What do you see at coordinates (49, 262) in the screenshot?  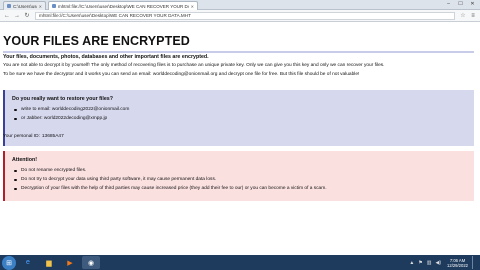 I see `file-explorer-icon: ▆` at bounding box center [49, 262].